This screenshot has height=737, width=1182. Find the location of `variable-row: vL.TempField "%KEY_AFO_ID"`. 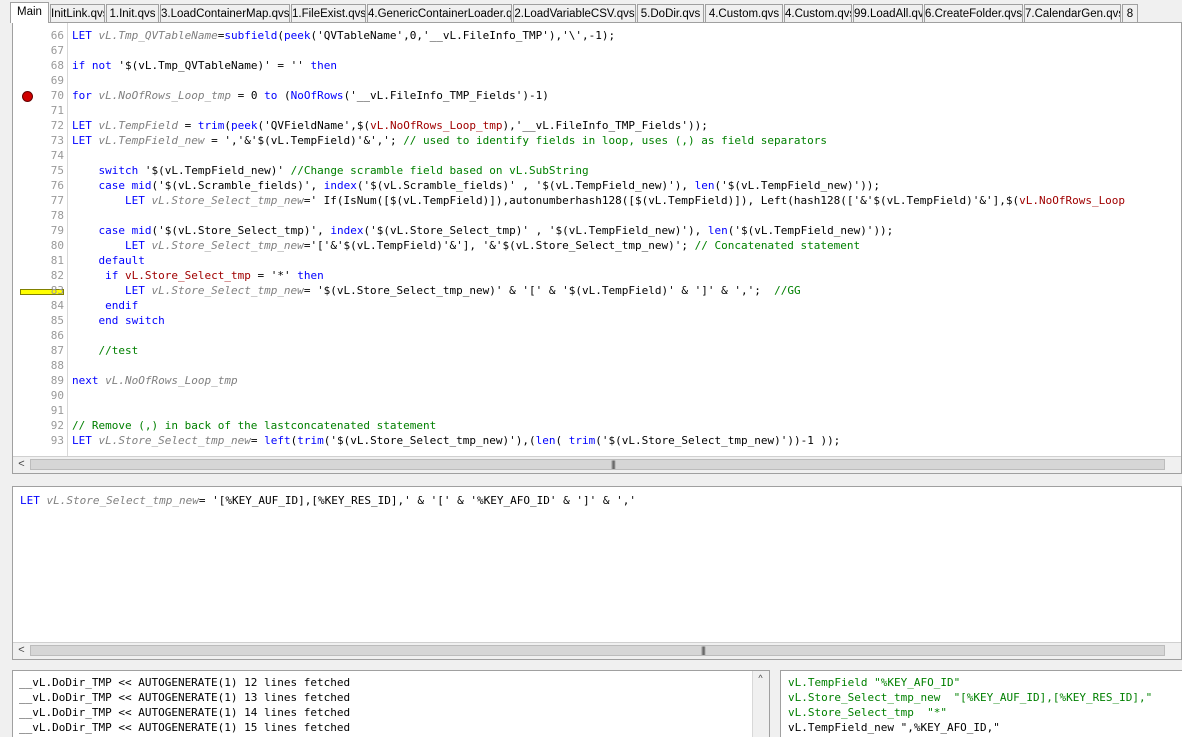

variable-row: vL.TempField "%KEY_AFO_ID" is located at coordinates (874, 682).